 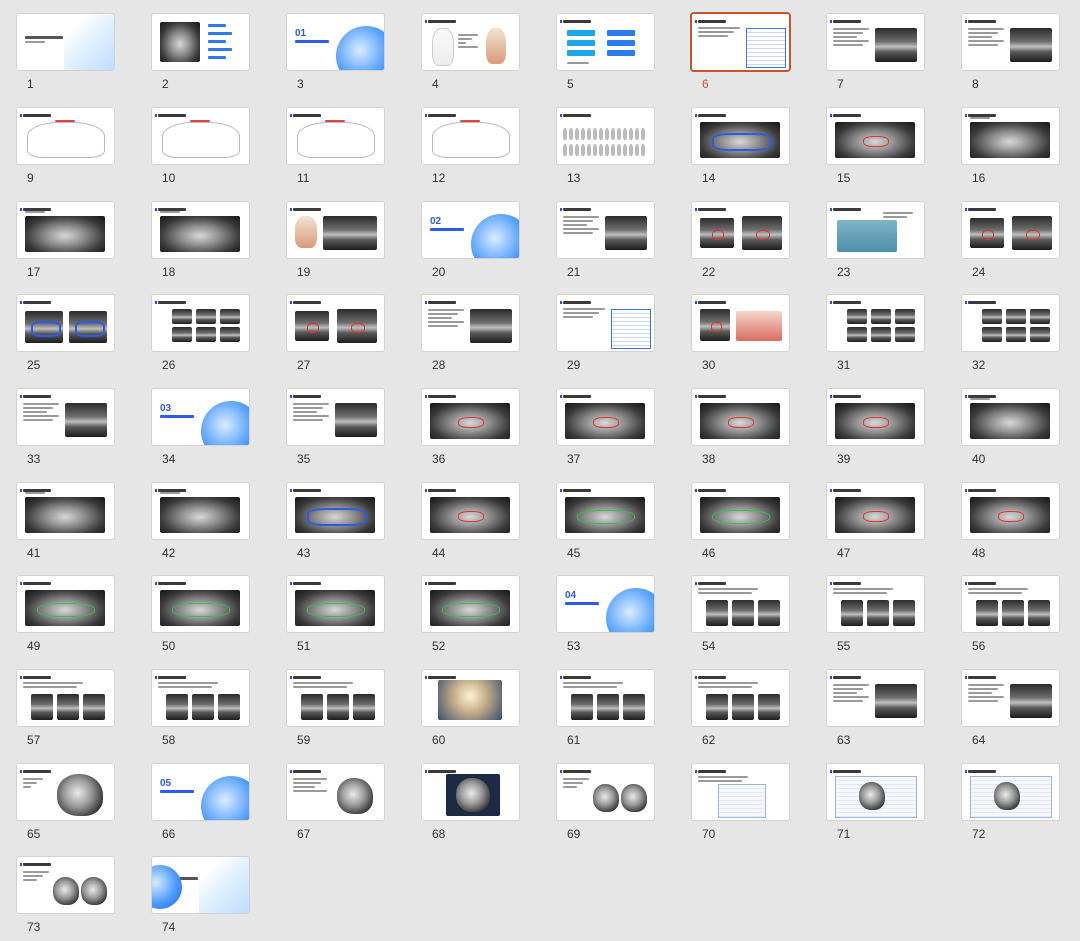 What do you see at coordinates (306, 232) in the screenshot?
I see `thumb-tooth-illustration` at bounding box center [306, 232].